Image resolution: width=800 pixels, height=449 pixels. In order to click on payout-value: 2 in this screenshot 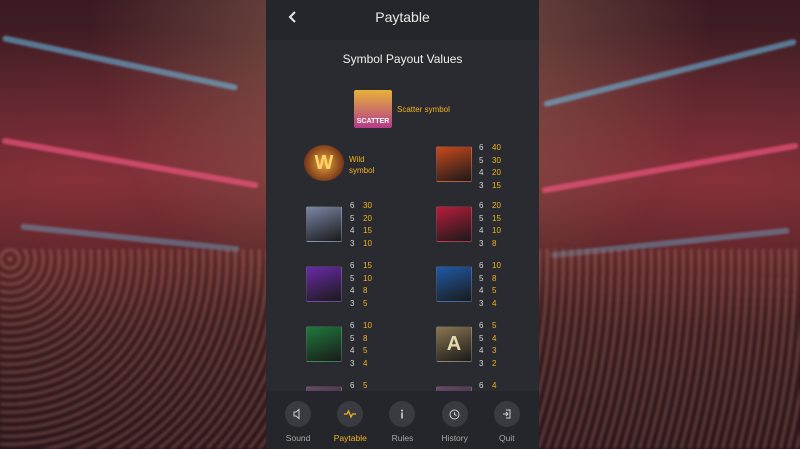, I will do `click(494, 364)`.